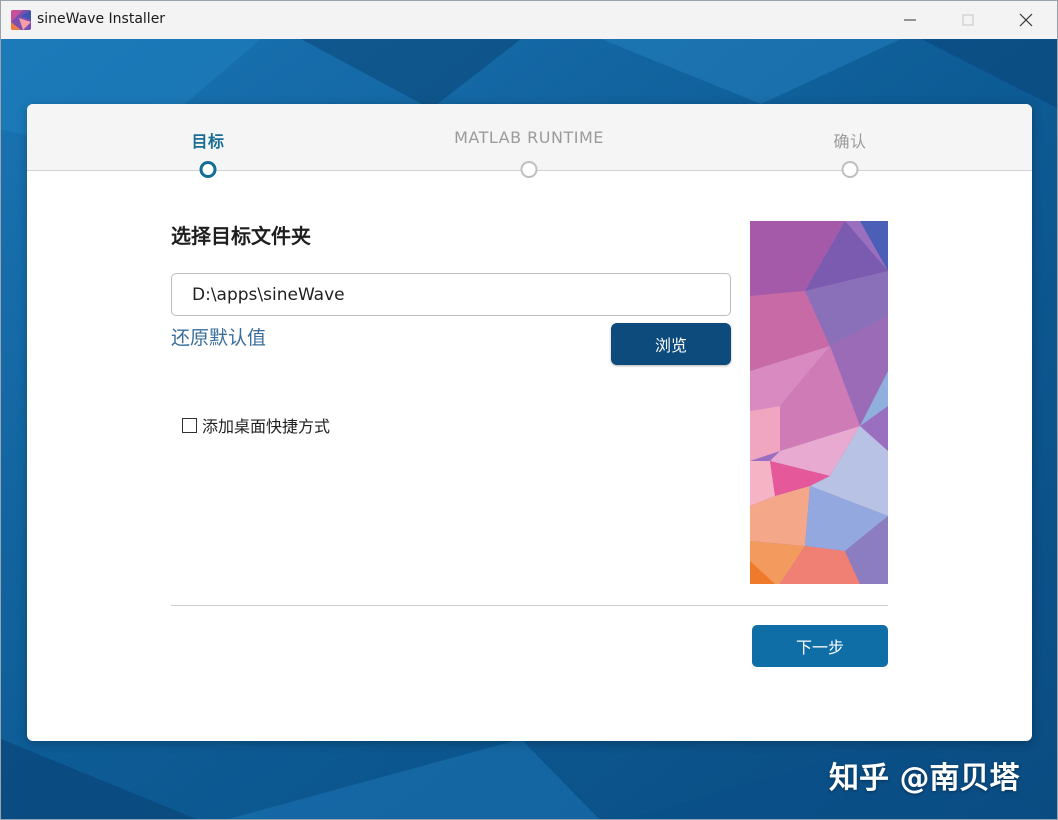  Describe the element at coordinates (218, 336) in the screenshot. I see `restore-default-link: 还原默认值` at that location.